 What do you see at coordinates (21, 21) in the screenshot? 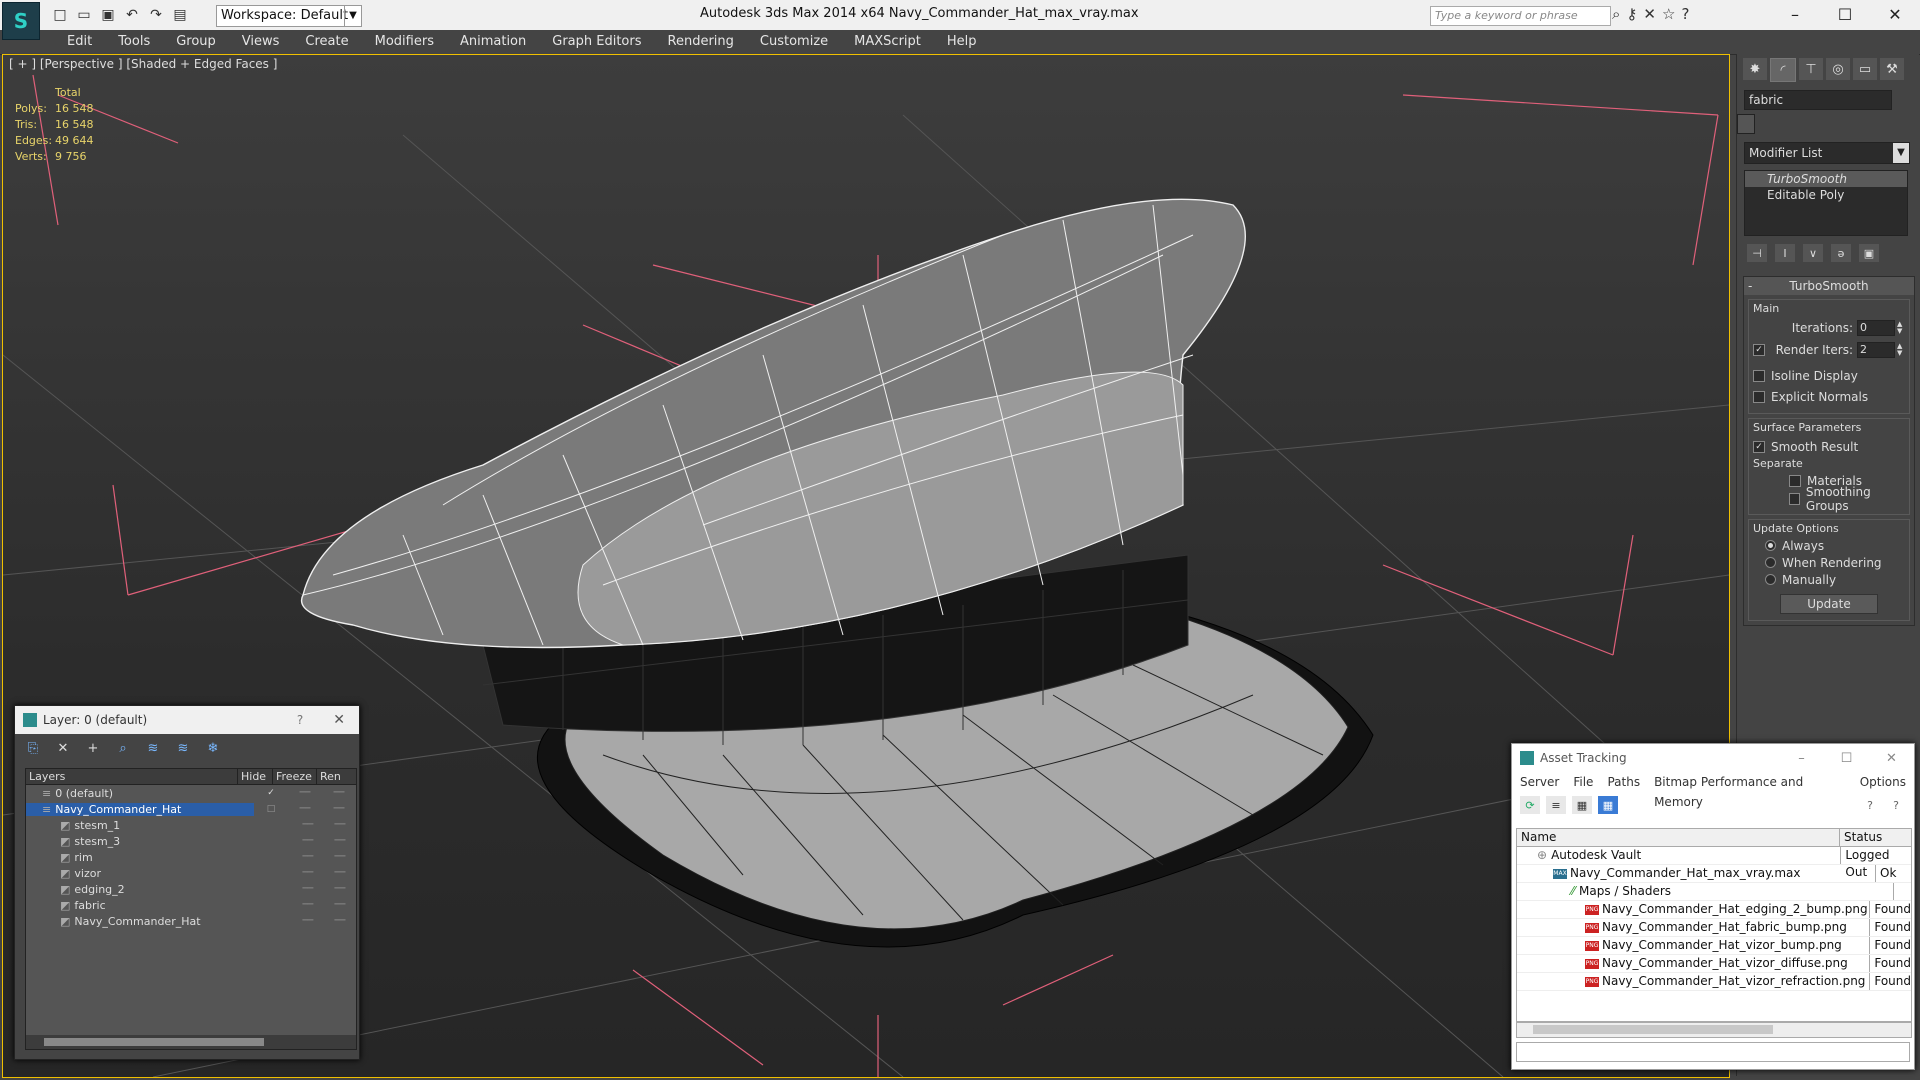
I see `app-logo: S` at bounding box center [21, 21].